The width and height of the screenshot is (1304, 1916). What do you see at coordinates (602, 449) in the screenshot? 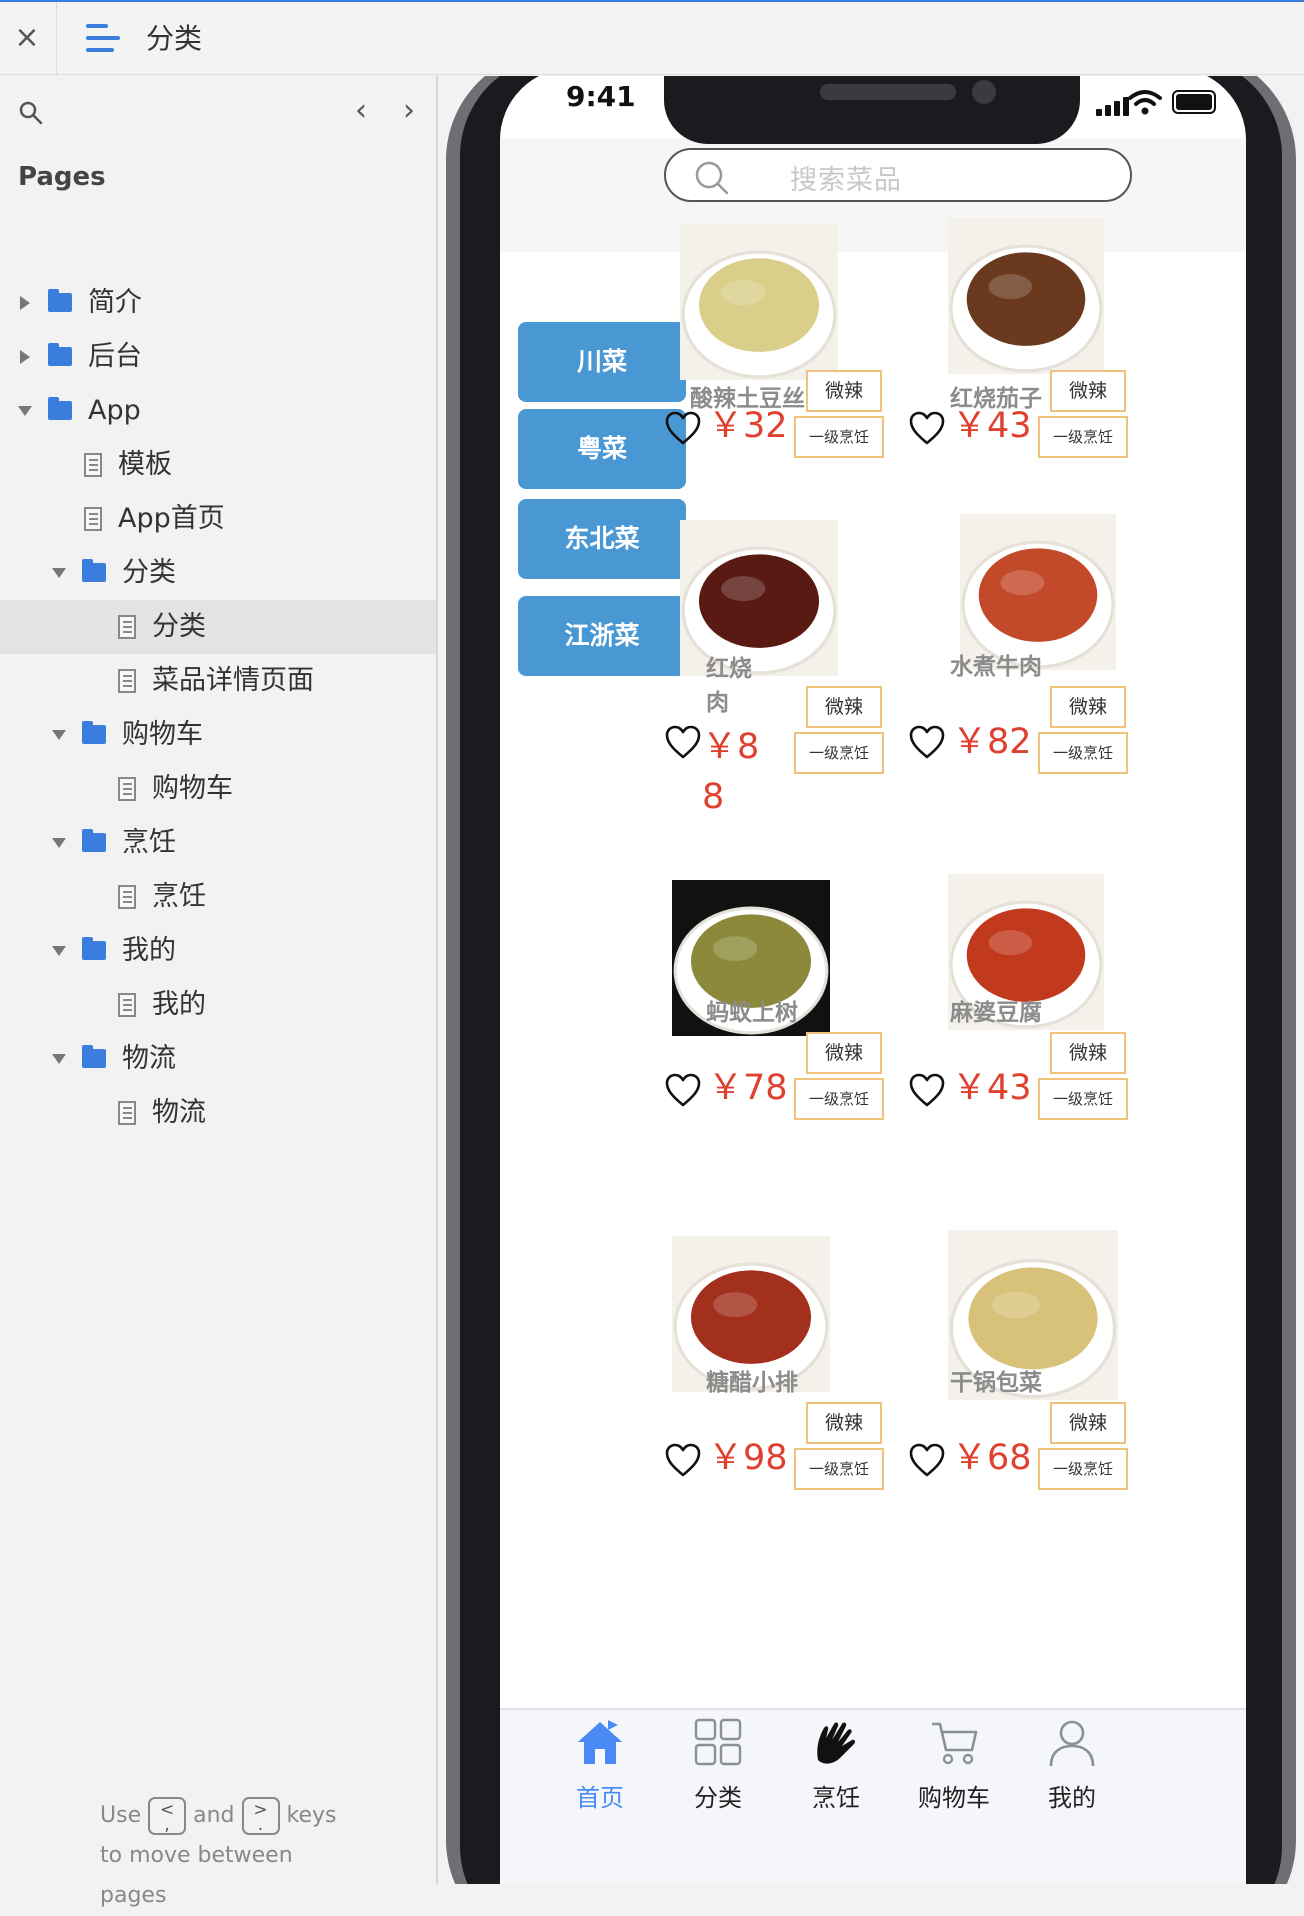
I see `category-button-1: 粤菜` at bounding box center [602, 449].